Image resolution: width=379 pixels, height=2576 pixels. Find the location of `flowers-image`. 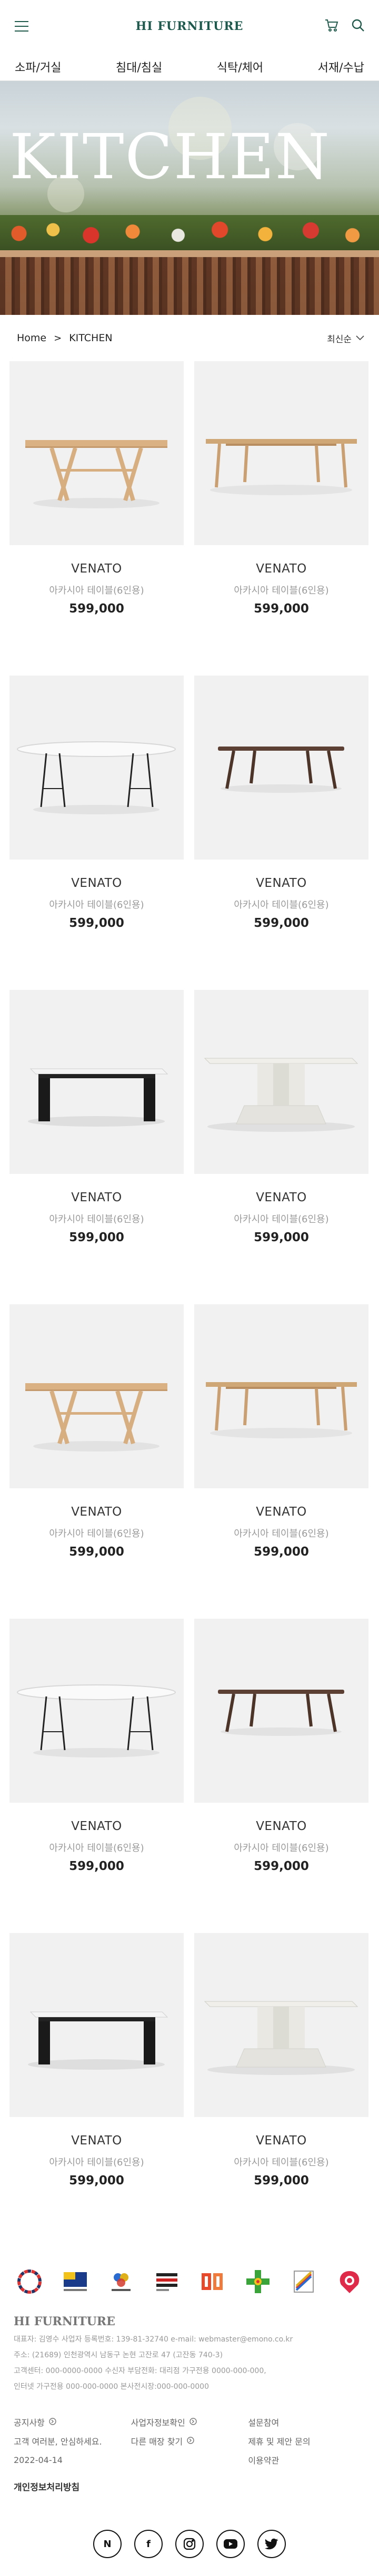

flowers-image is located at coordinates (189, 233).